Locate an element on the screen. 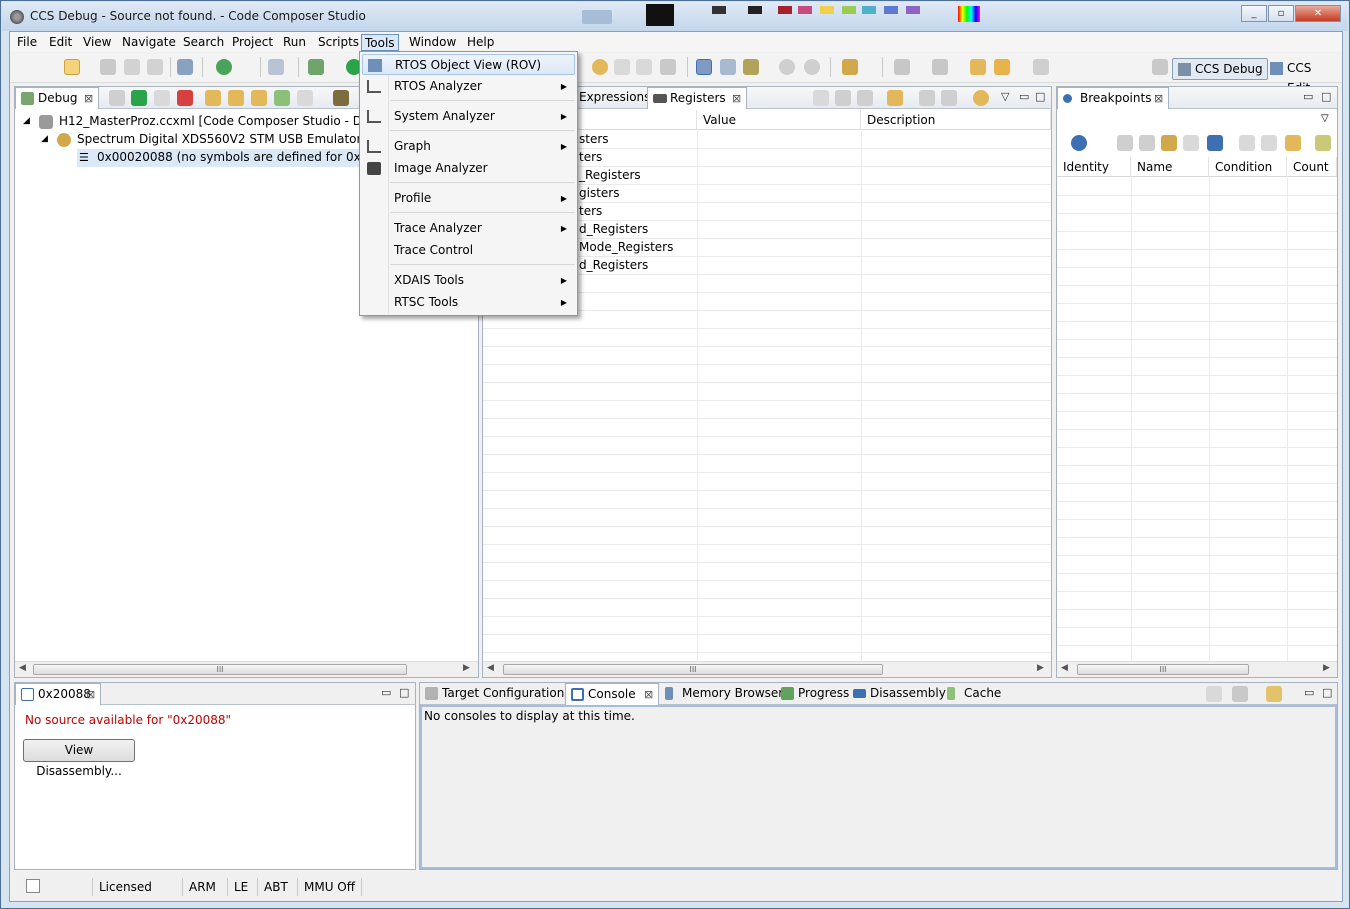 The image size is (1350, 909). menu-item-graph: Graph ▶ is located at coordinates (468, 146).